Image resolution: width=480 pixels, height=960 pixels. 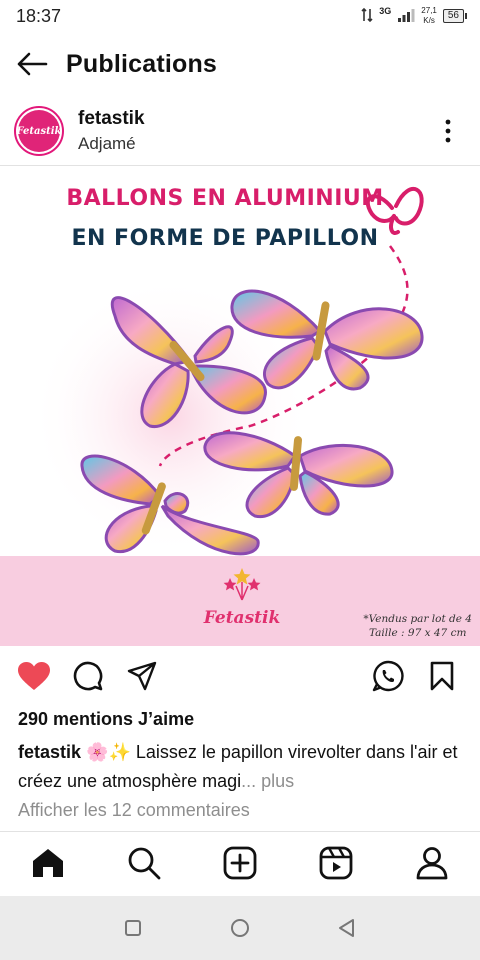 What do you see at coordinates (88, 676) in the screenshot?
I see `comment-icon` at bounding box center [88, 676].